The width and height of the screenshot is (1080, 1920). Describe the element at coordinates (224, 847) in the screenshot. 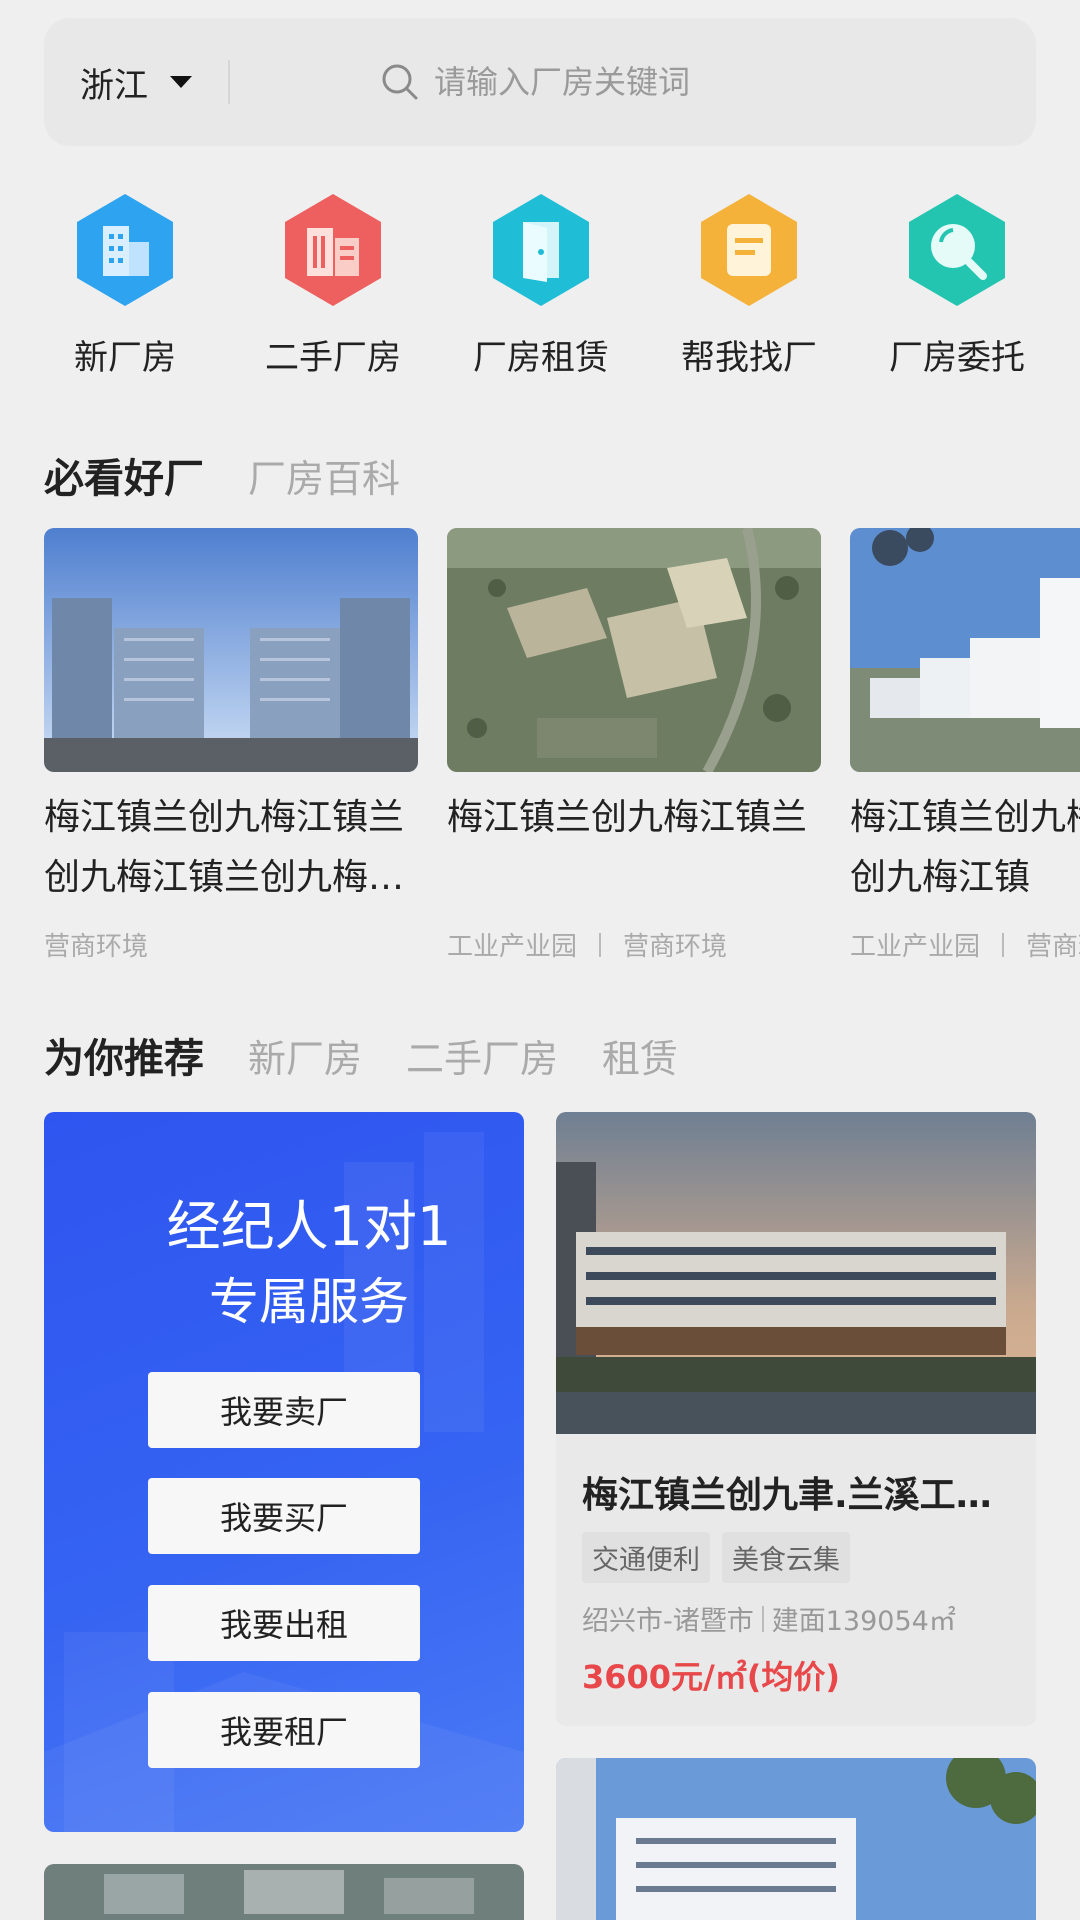

I see `featured-card-title: 梅江镇兰创九梅江镇兰创九梅江镇兰创九梅江镇兰创九` at that location.